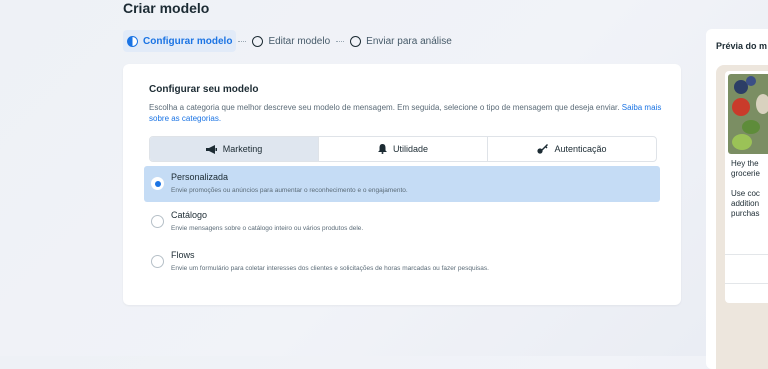 This screenshot has width=768, height=369. Describe the element at coordinates (188, 41) in the screenshot. I see `step-label: Configurar modelo` at that location.